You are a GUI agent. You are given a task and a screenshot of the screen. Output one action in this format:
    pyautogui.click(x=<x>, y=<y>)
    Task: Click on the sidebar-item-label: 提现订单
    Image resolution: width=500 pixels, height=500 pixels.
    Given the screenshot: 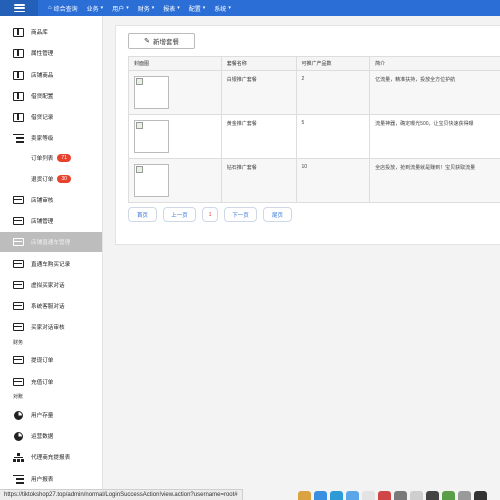 What is the action you would take?
    pyautogui.click(x=42, y=361)
    